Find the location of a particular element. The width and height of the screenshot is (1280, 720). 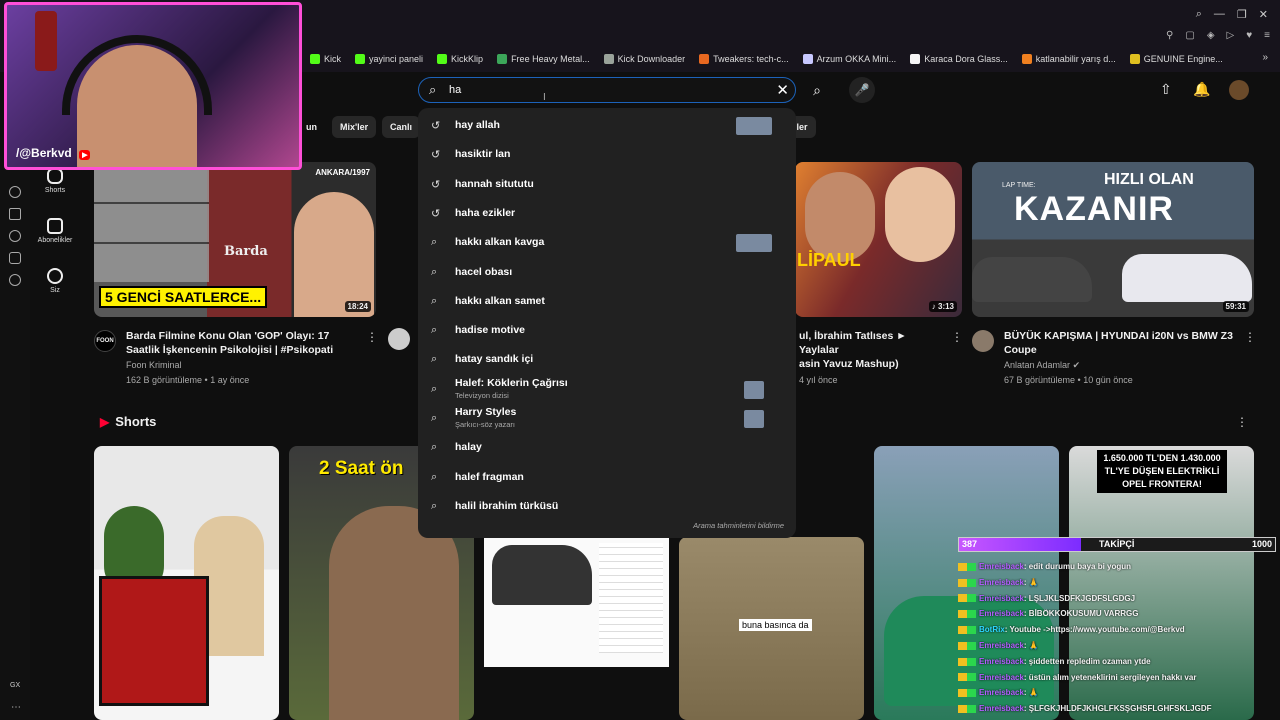

suggestion-item: ⌕ Harry Styles Şarkıcı-söz yazarı is located at coordinates (607, 418).